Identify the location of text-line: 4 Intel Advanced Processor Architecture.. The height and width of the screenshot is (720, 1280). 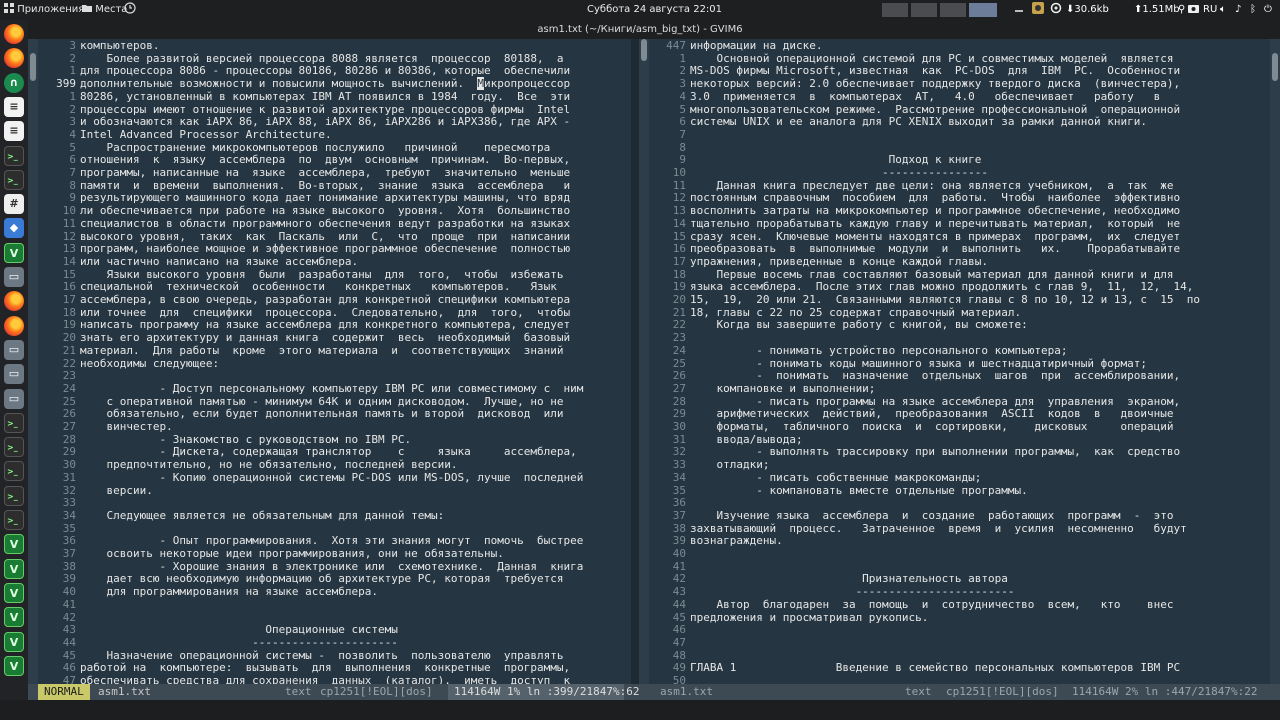
(327, 135).